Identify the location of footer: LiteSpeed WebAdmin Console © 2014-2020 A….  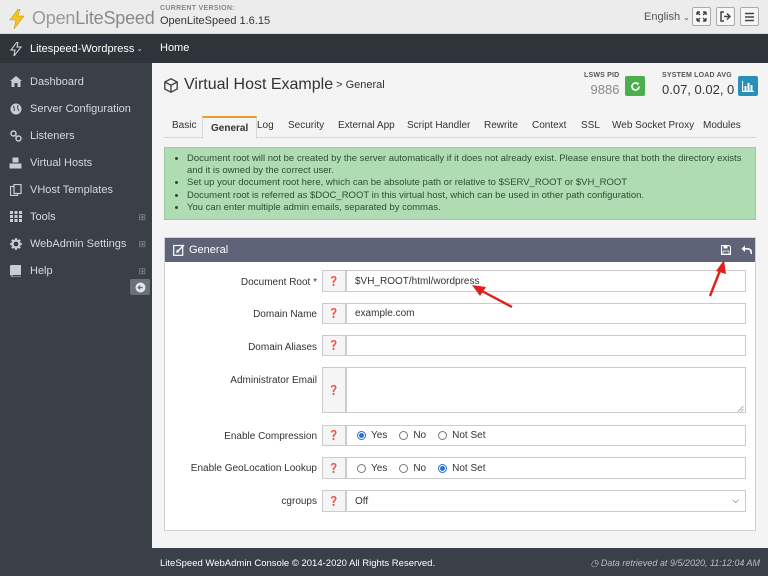
(460, 562).